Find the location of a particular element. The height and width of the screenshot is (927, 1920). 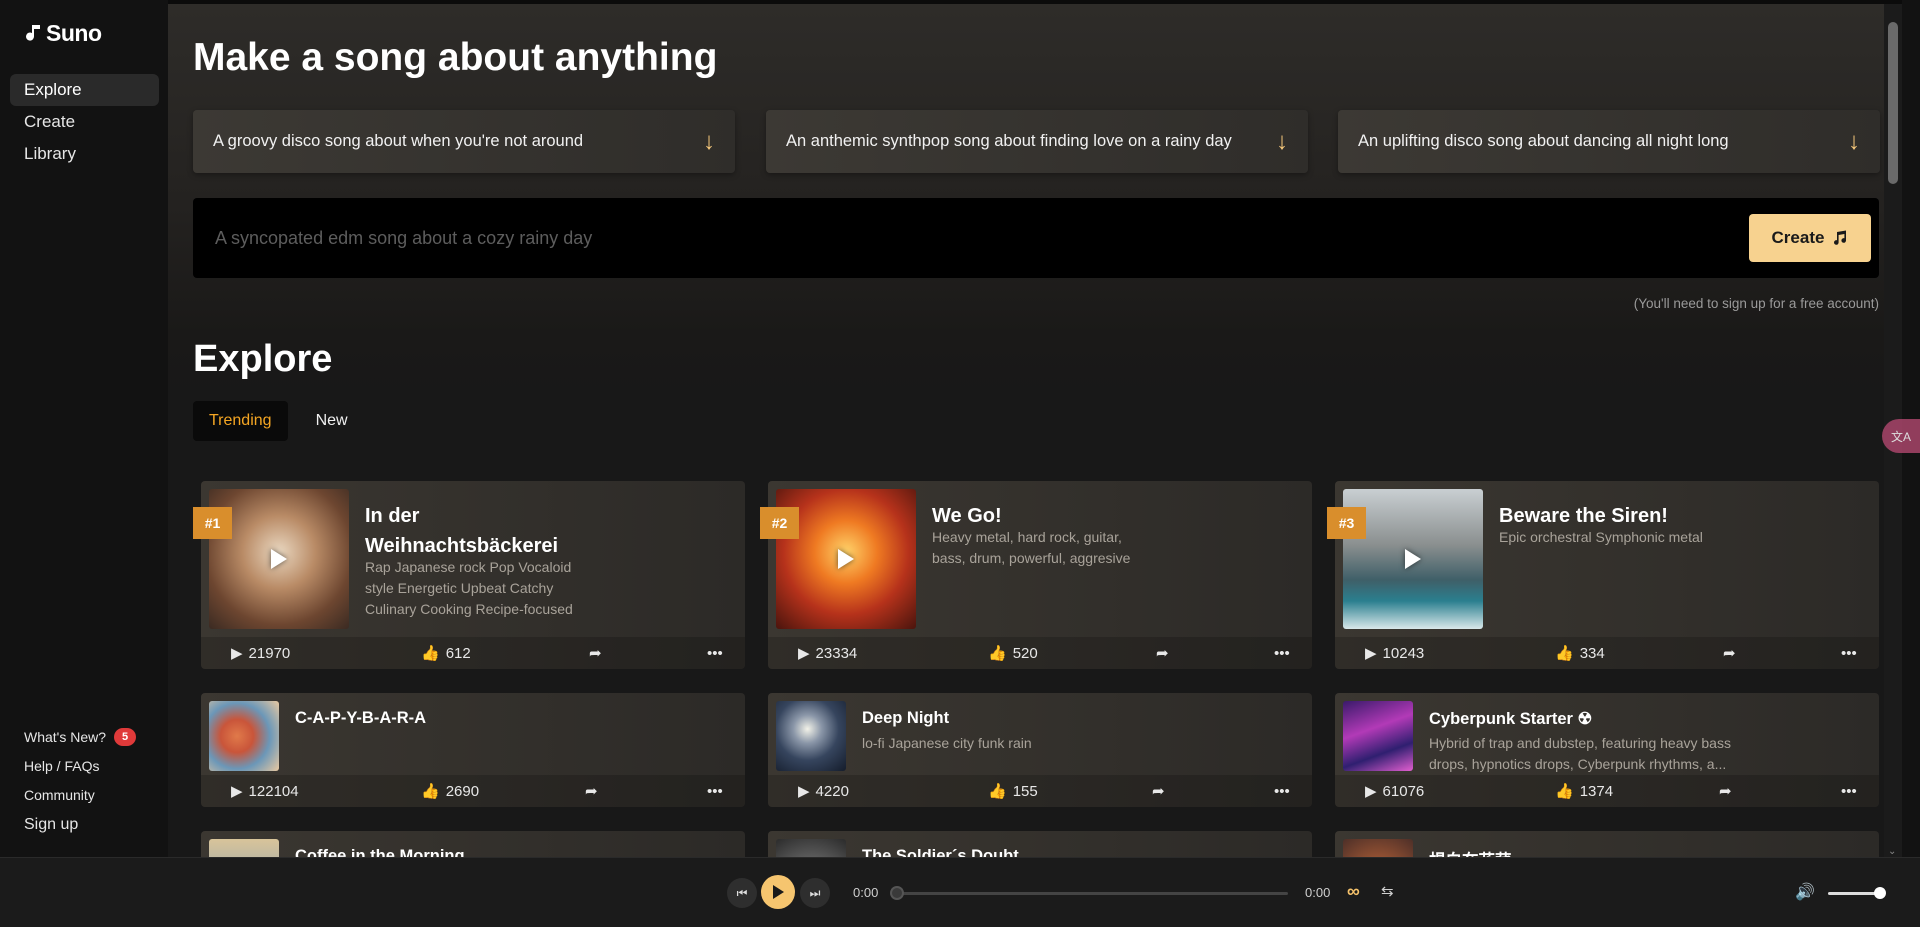

progress-knob is located at coordinates (897, 893).